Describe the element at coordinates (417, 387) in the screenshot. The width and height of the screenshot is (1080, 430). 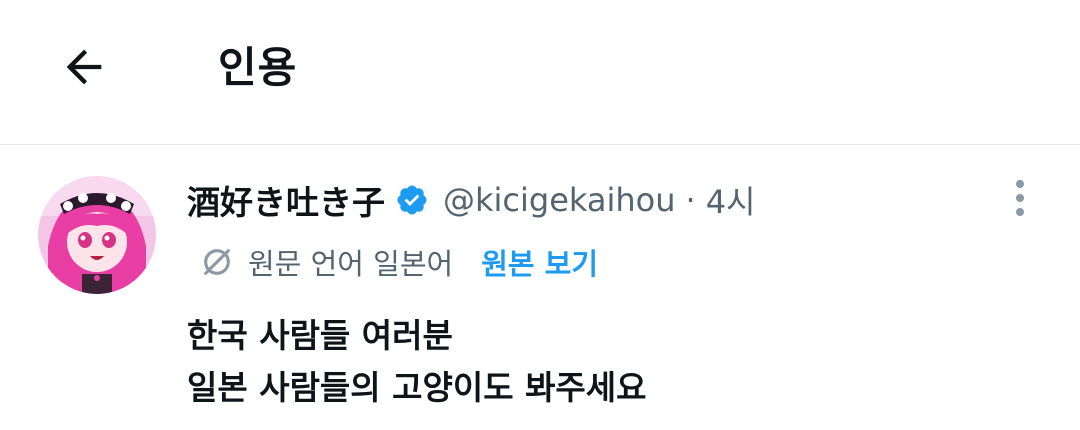
I see `tweet-text-line: 일본 사람들의 고양이도 봐주세요` at that location.